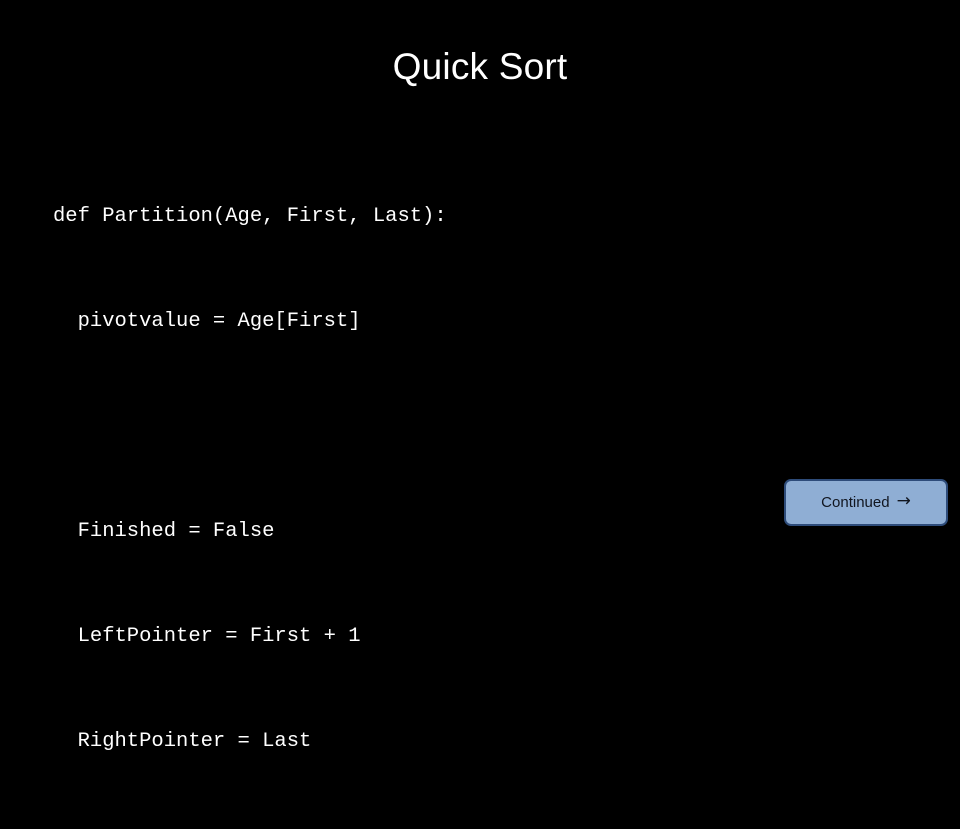 The height and width of the screenshot is (829, 960). I want to click on continued-button-label: Continued, so click(855, 502).